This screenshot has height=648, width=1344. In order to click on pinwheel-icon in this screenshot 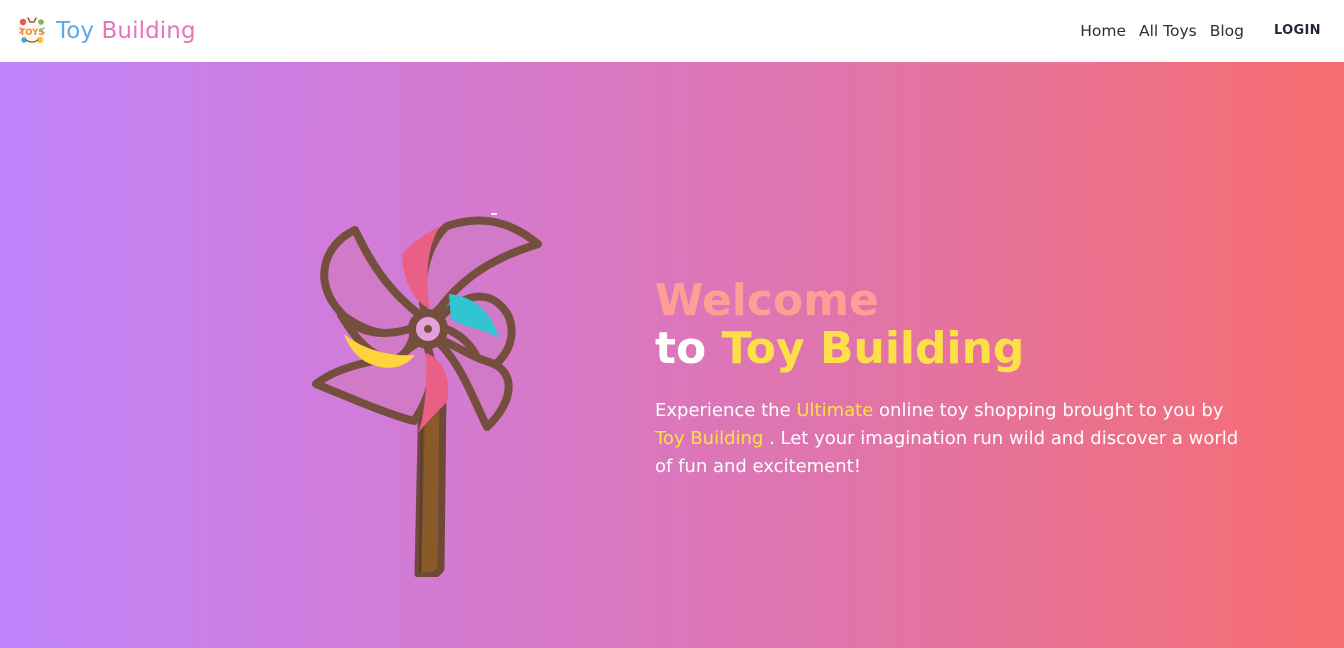, I will do `click(427, 395)`.